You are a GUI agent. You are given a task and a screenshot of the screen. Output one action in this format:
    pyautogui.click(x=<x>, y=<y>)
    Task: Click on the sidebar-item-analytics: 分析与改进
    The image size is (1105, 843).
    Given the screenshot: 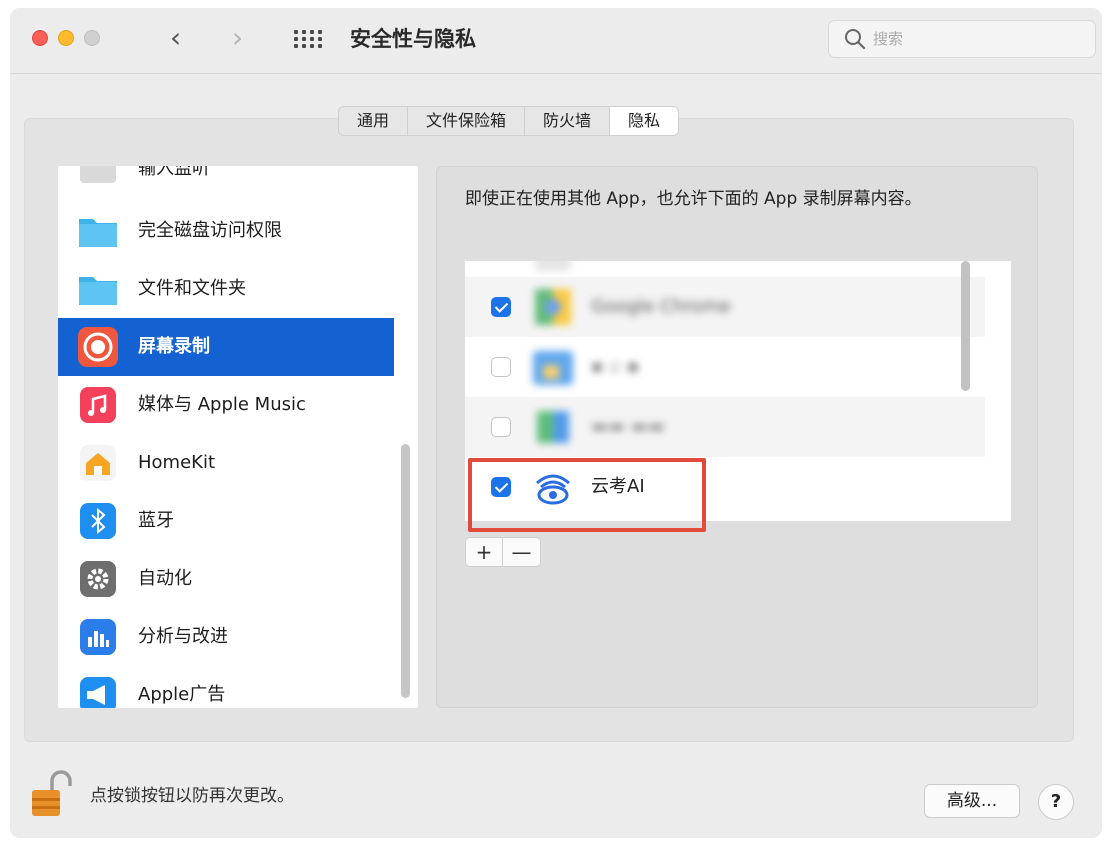 What is the action you would take?
    pyautogui.click(x=226, y=637)
    